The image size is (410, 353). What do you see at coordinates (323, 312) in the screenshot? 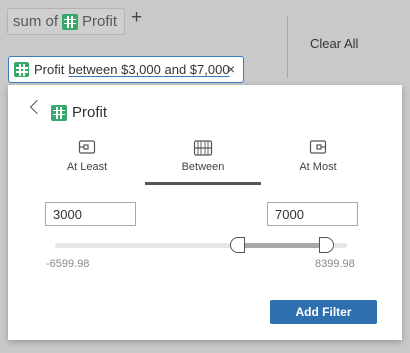
I see `add-filter-button: Add Filter` at bounding box center [323, 312].